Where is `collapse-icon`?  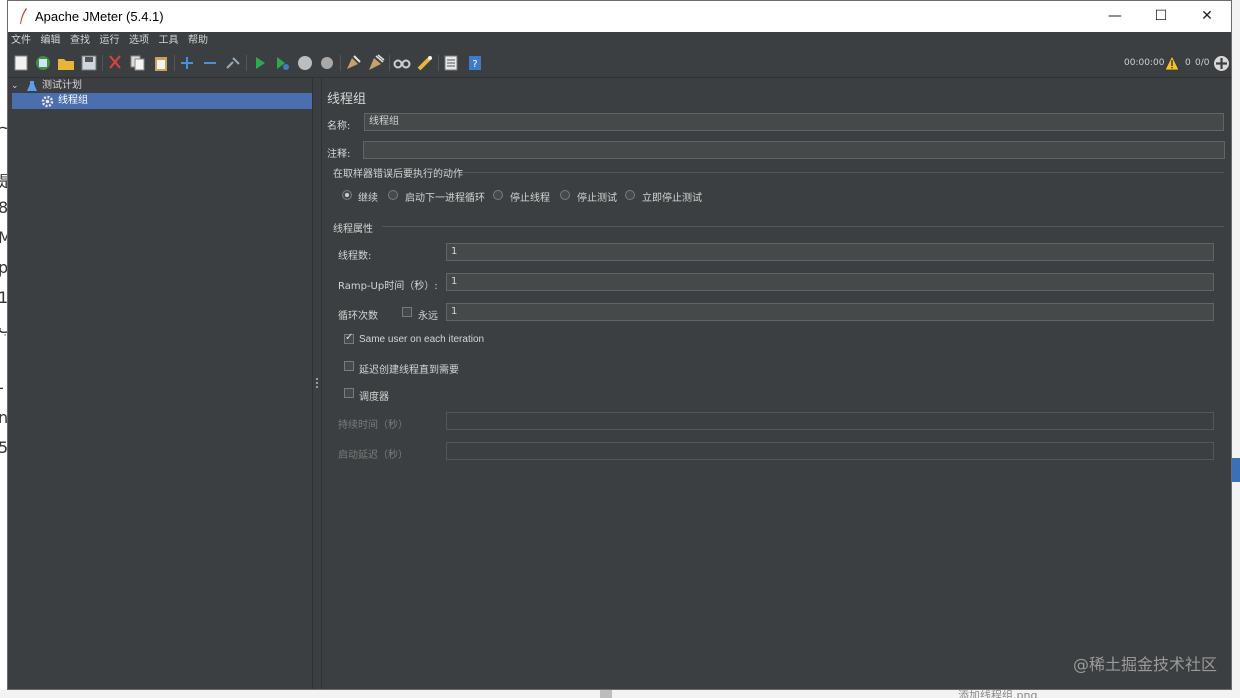 collapse-icon is located at coordinates (210, 63).